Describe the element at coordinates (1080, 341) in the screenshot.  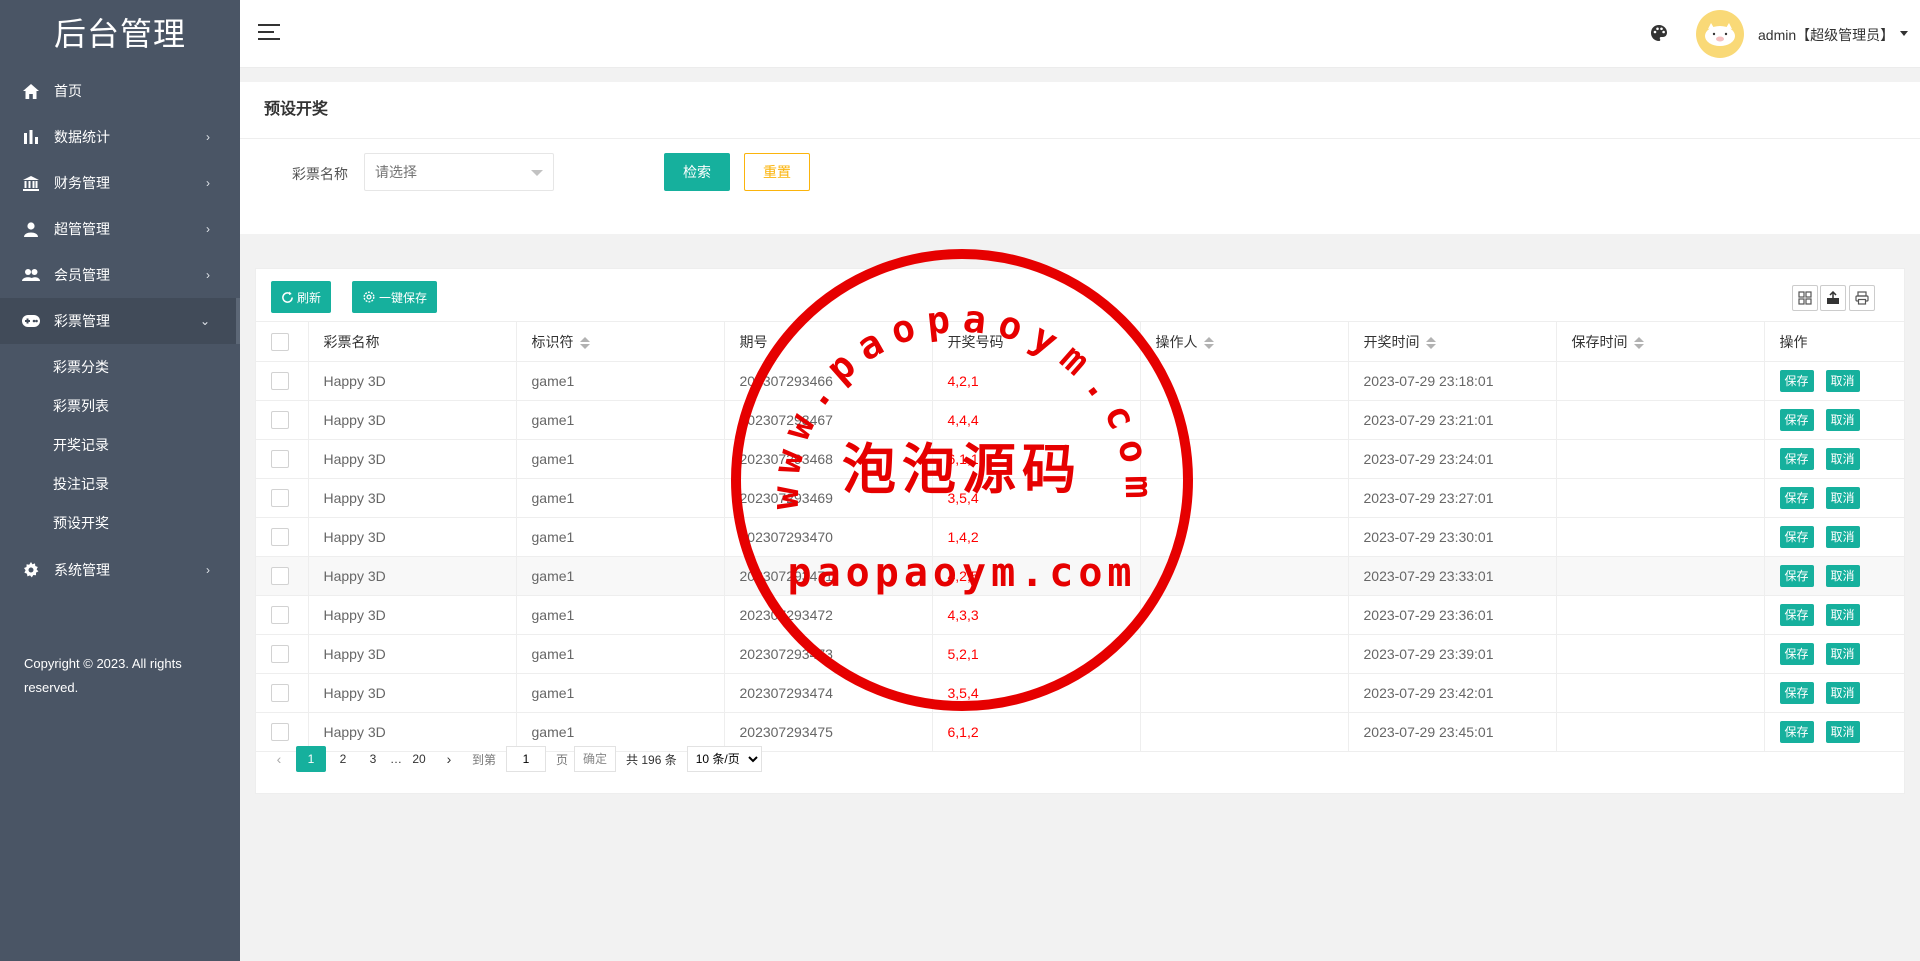
I see `table-header-row: 彩票名称 标识符 期号 开奖号码 操作人 开奖时间 保存时间 操作` at that location.